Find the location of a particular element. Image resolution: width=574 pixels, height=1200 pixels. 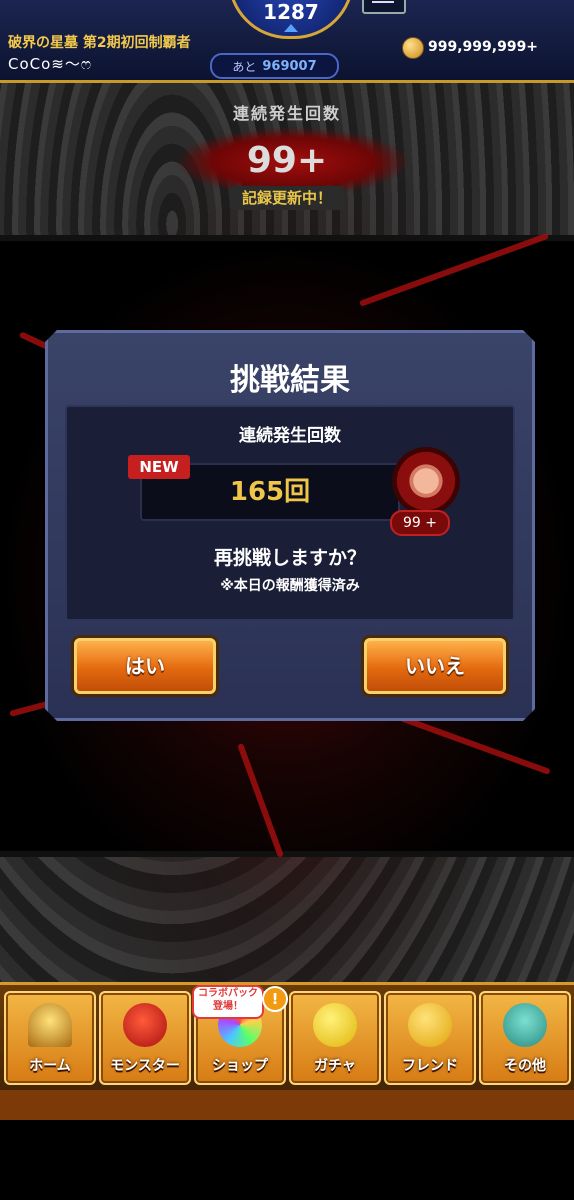

nav-friend-label: フレンド is located at coordinates (430, 1066).